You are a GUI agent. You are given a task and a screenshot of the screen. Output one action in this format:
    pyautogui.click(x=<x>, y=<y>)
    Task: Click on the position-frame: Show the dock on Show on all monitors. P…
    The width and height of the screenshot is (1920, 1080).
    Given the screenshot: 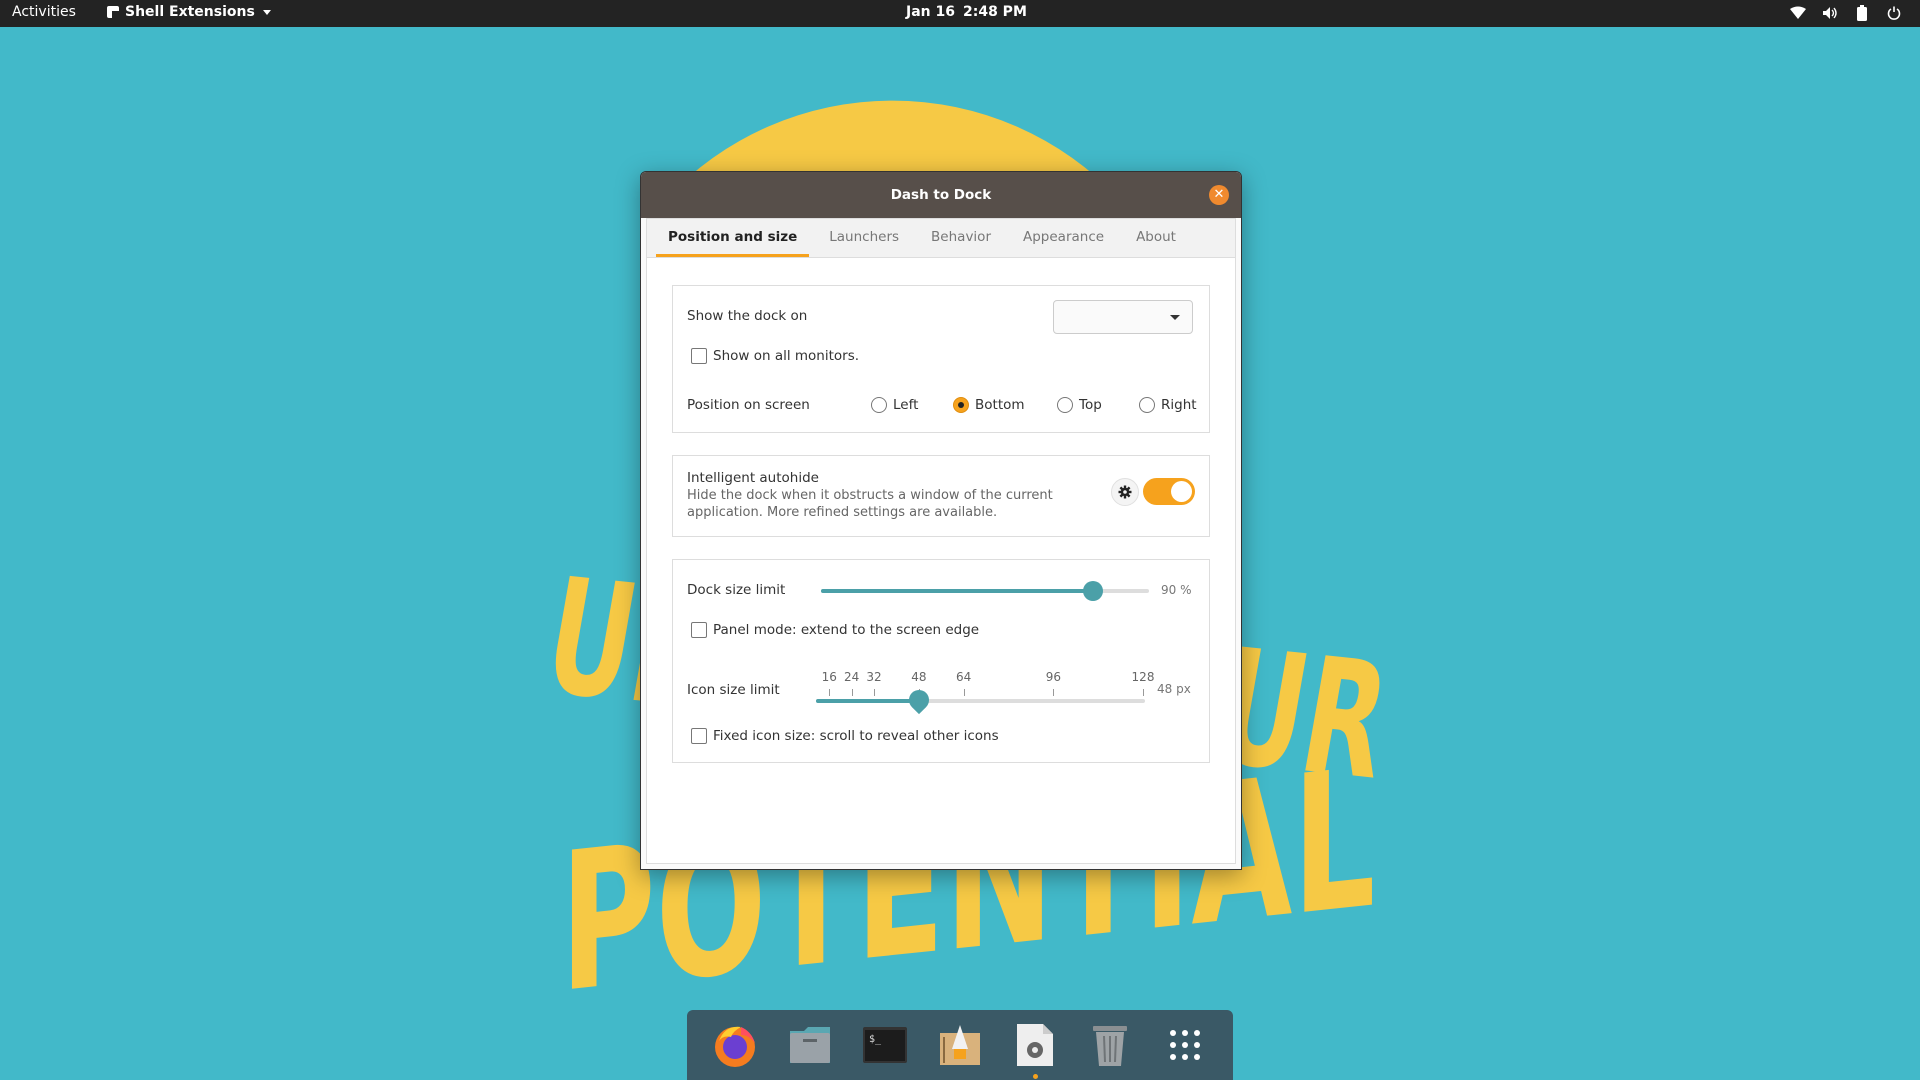 What is the action you would take?
    pyautogui.click(x=941, y=359)
    